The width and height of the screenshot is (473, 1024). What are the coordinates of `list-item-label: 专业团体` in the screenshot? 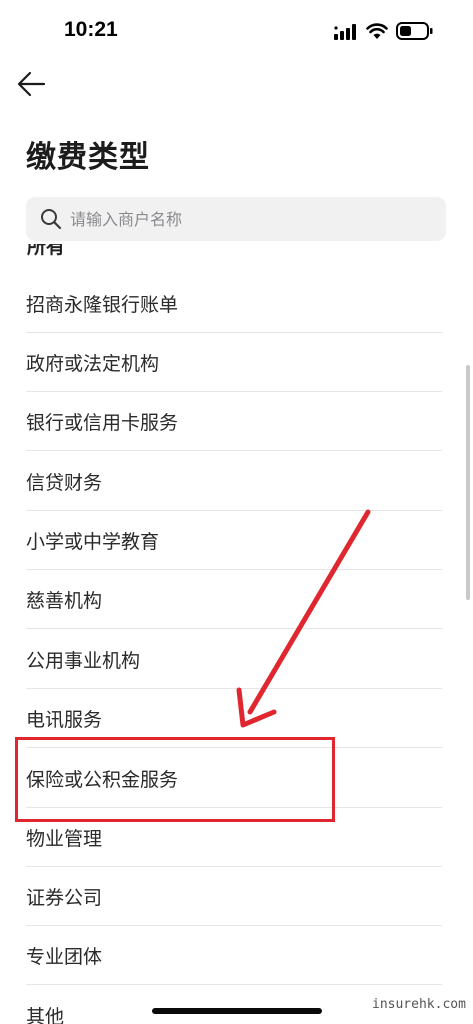 It's located at (64, 956).